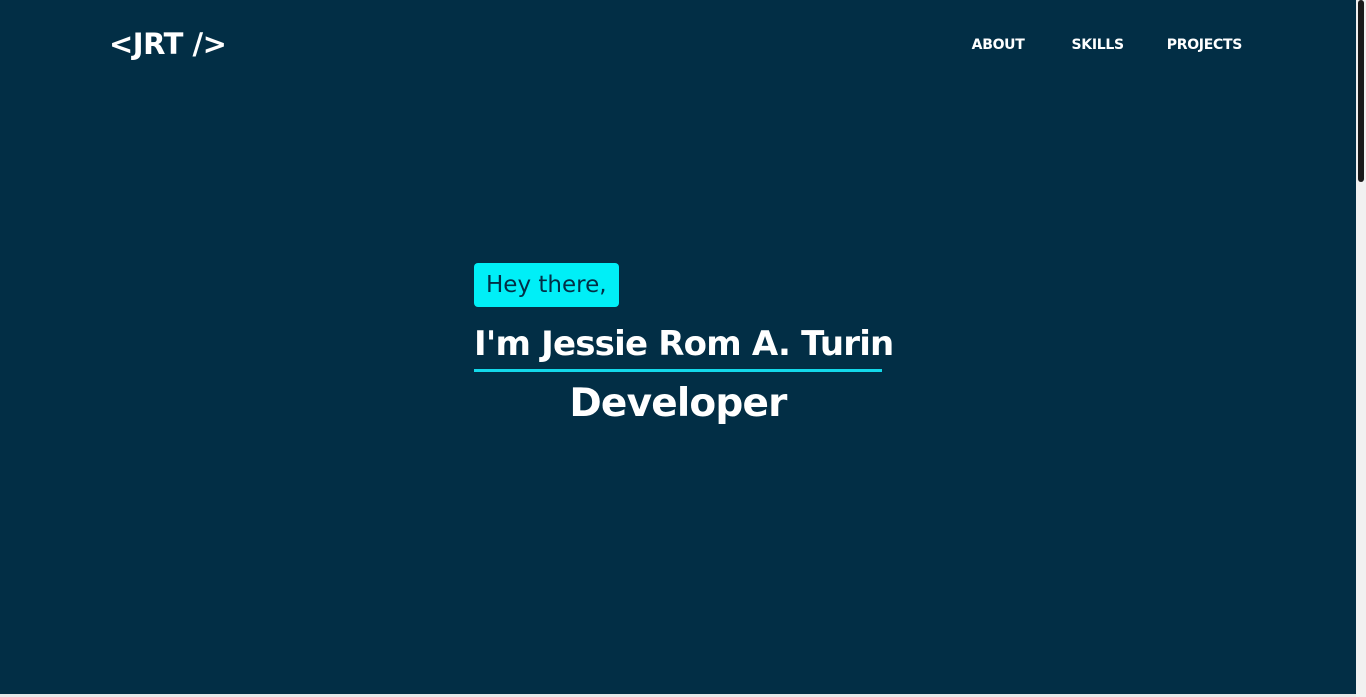 This screenshot has height=697, width=1366. Describe the element at coordinates (678, 403) in the screenshot. I see `role-text: Developer` at that location.